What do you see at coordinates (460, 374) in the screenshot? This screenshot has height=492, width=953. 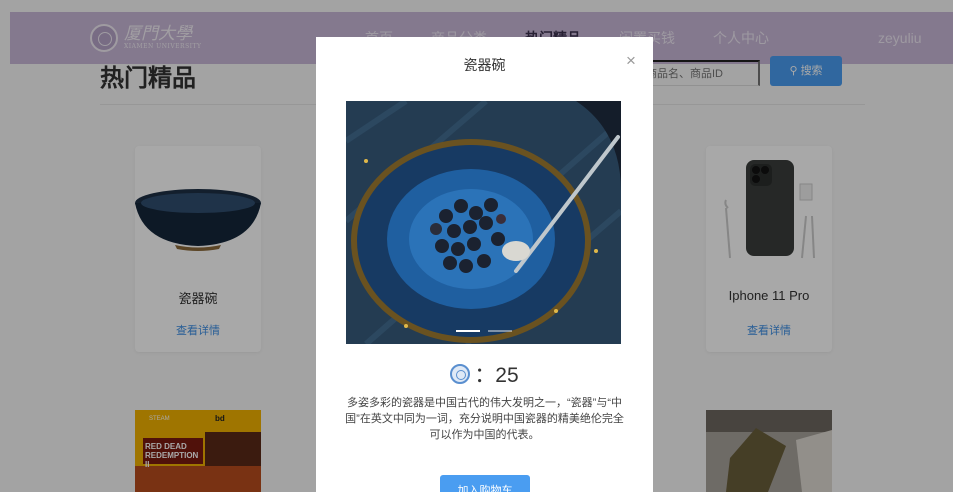 I see `coin-icon` at bounding box center [460, 374].